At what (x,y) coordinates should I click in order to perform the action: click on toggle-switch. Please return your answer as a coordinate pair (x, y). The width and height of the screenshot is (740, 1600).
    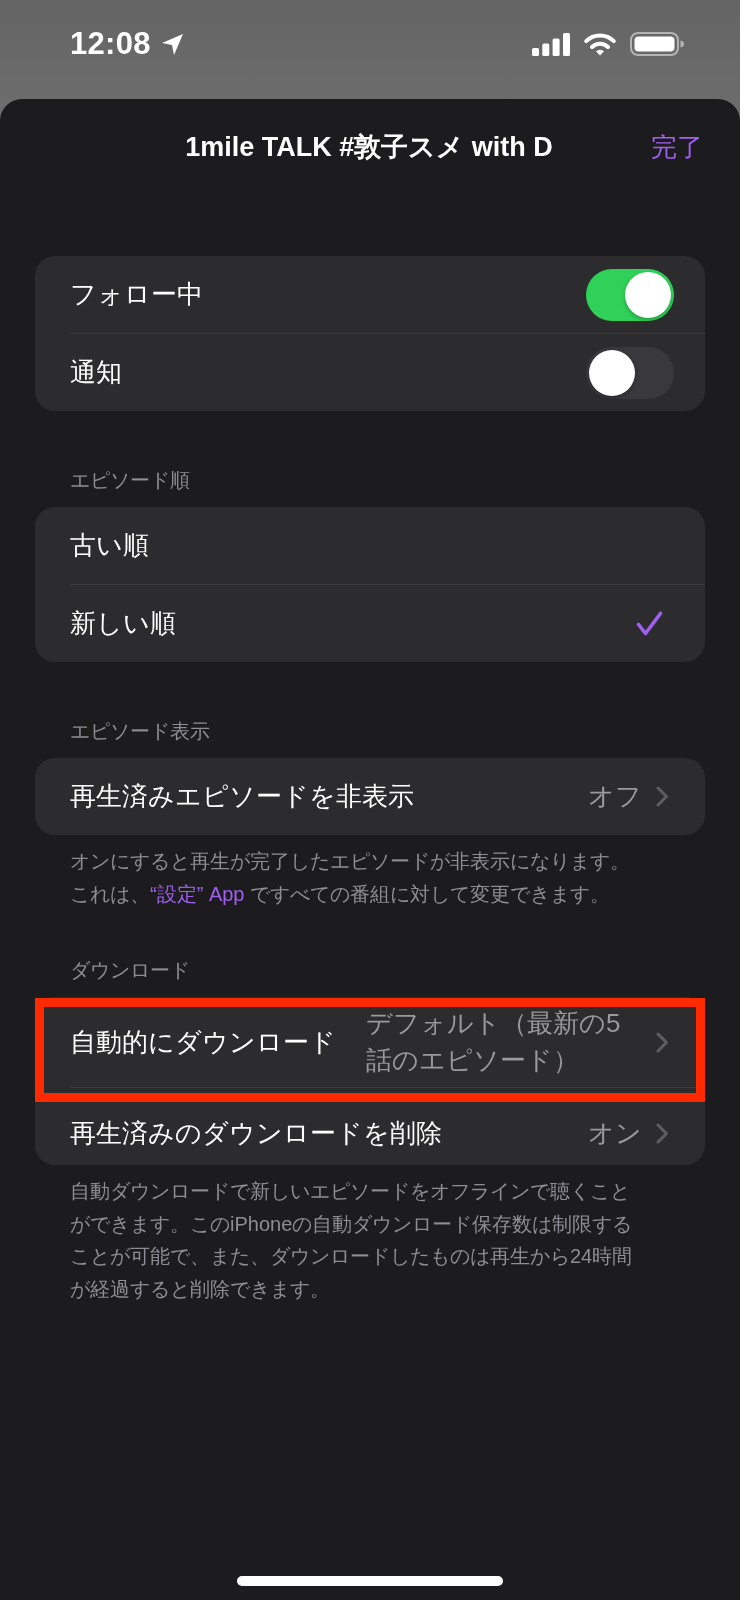
    Looking at the image, I should click on (630, 294).